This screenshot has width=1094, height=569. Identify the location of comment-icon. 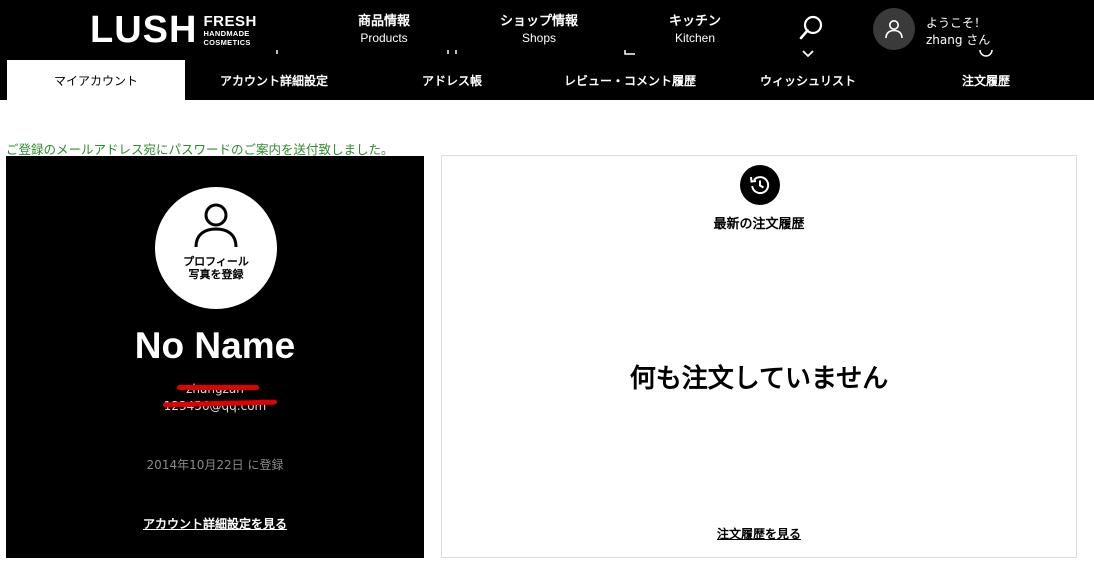
(629, 52).